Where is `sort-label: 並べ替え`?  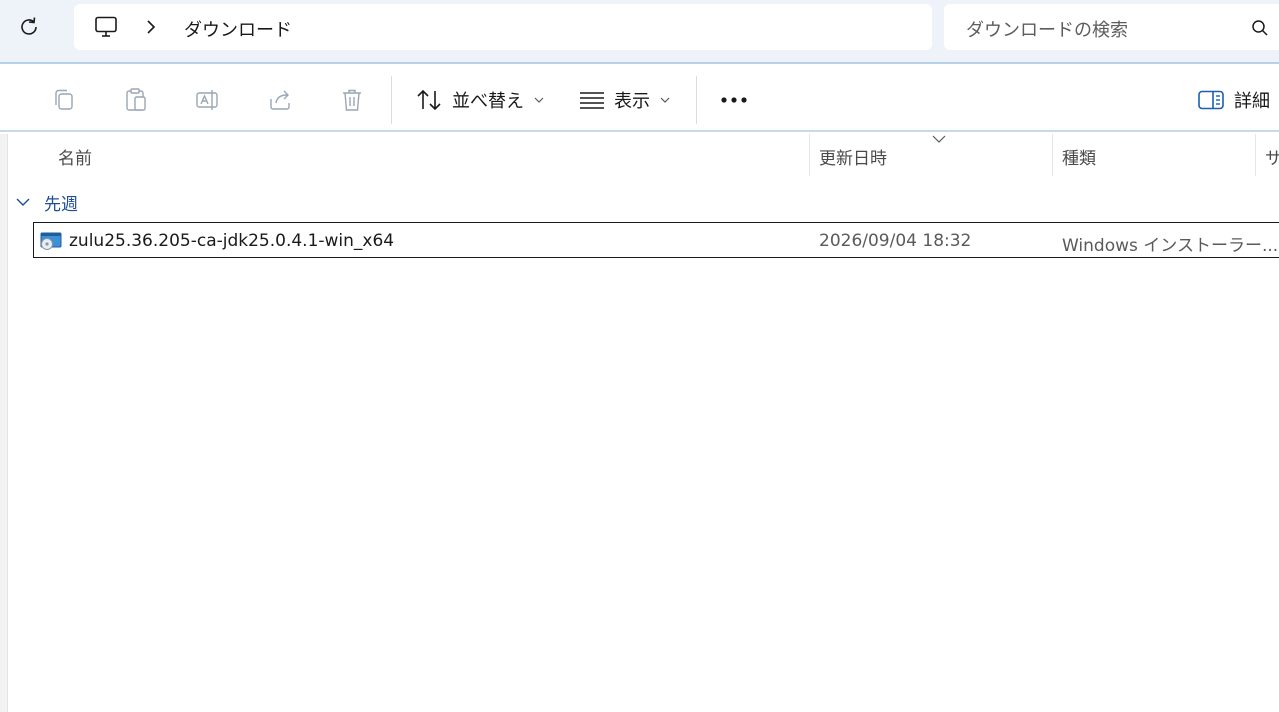
sort-label: 並べ替え is located at coordinates (488, 101).